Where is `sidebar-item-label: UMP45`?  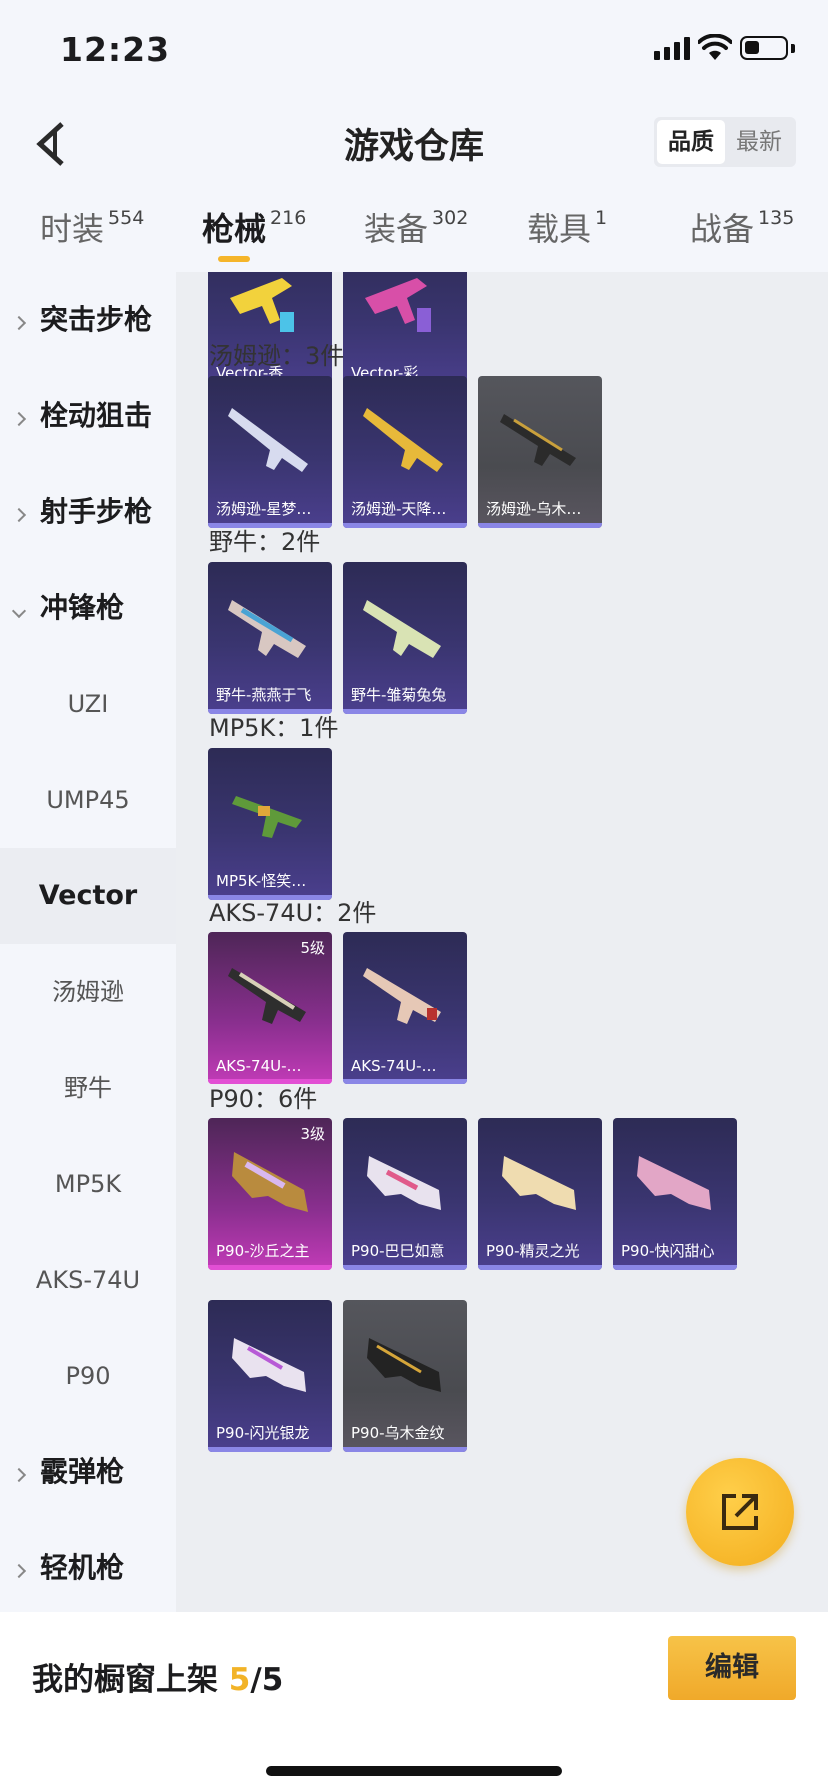
sidebar-item-label: UMP45 is located at coordinates (88, 800).